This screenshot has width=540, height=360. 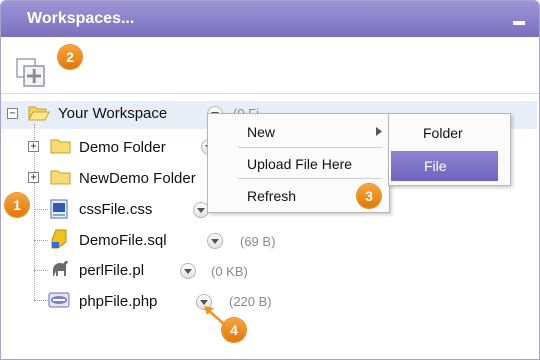 I want to click on tree-folder-row: Demo Folder, so click(x=122, y=147).